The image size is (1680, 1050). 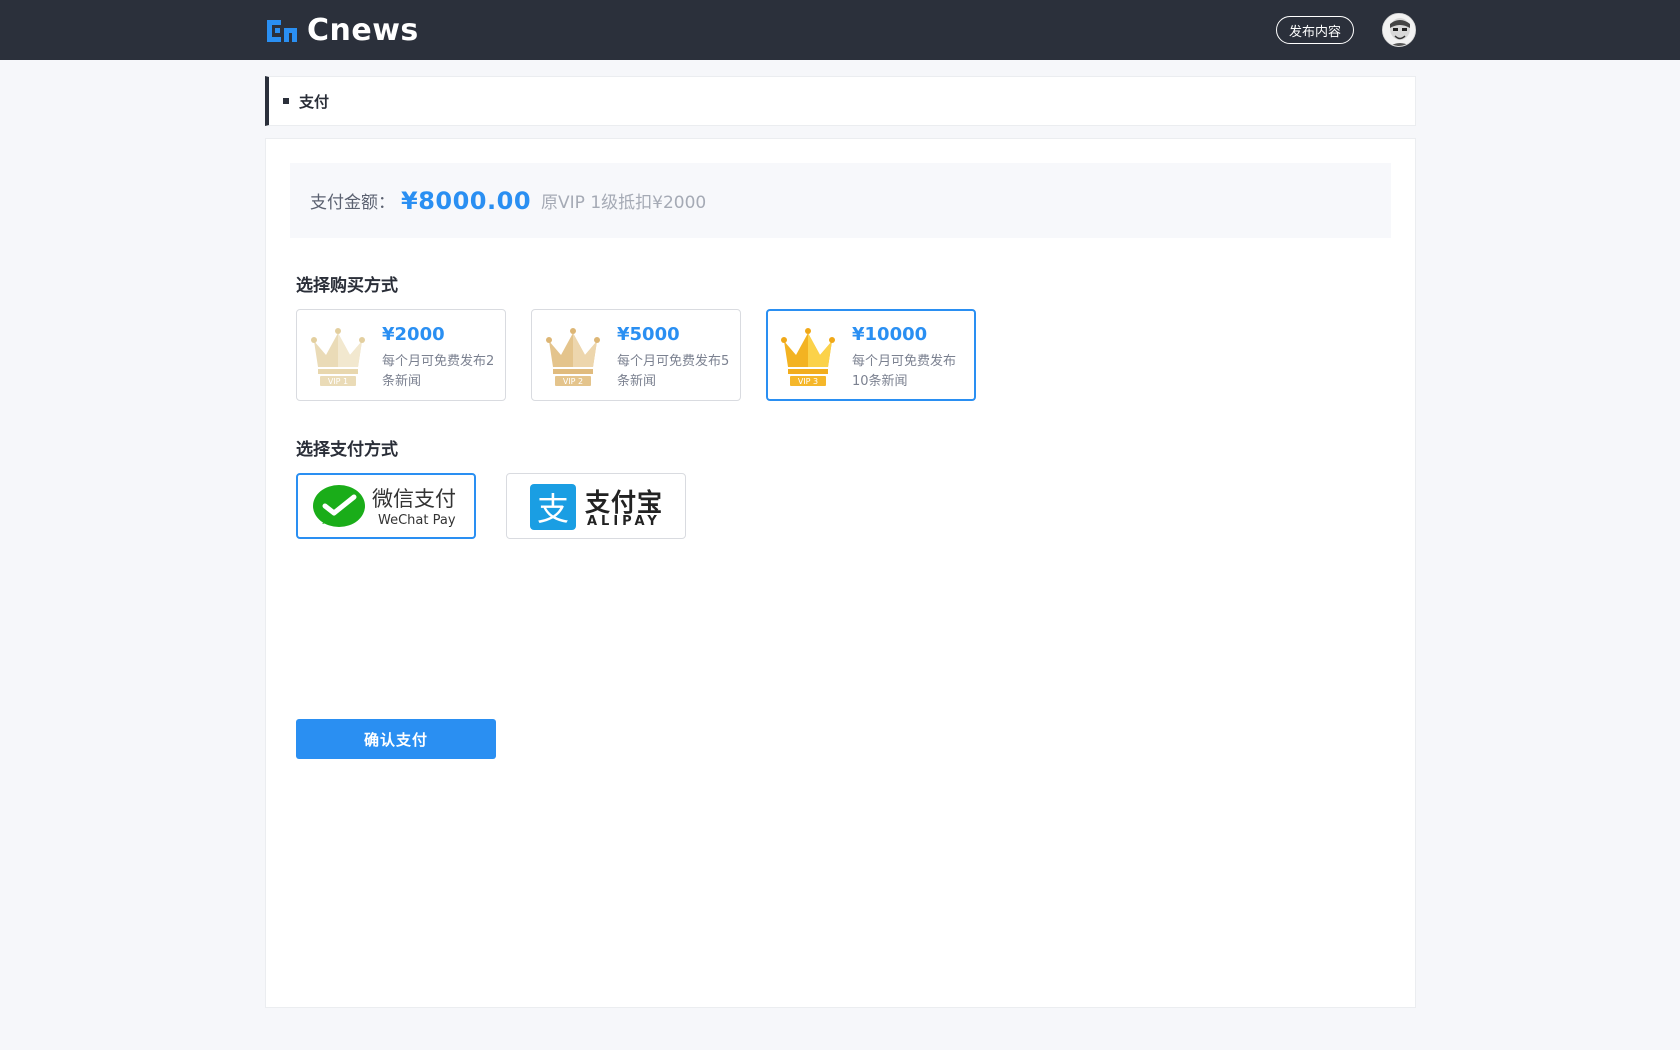 What do you see at coordinates (890, 334) in the screenshot?
I see `vip-price: ¥10000` at bounding box center [890, 334].